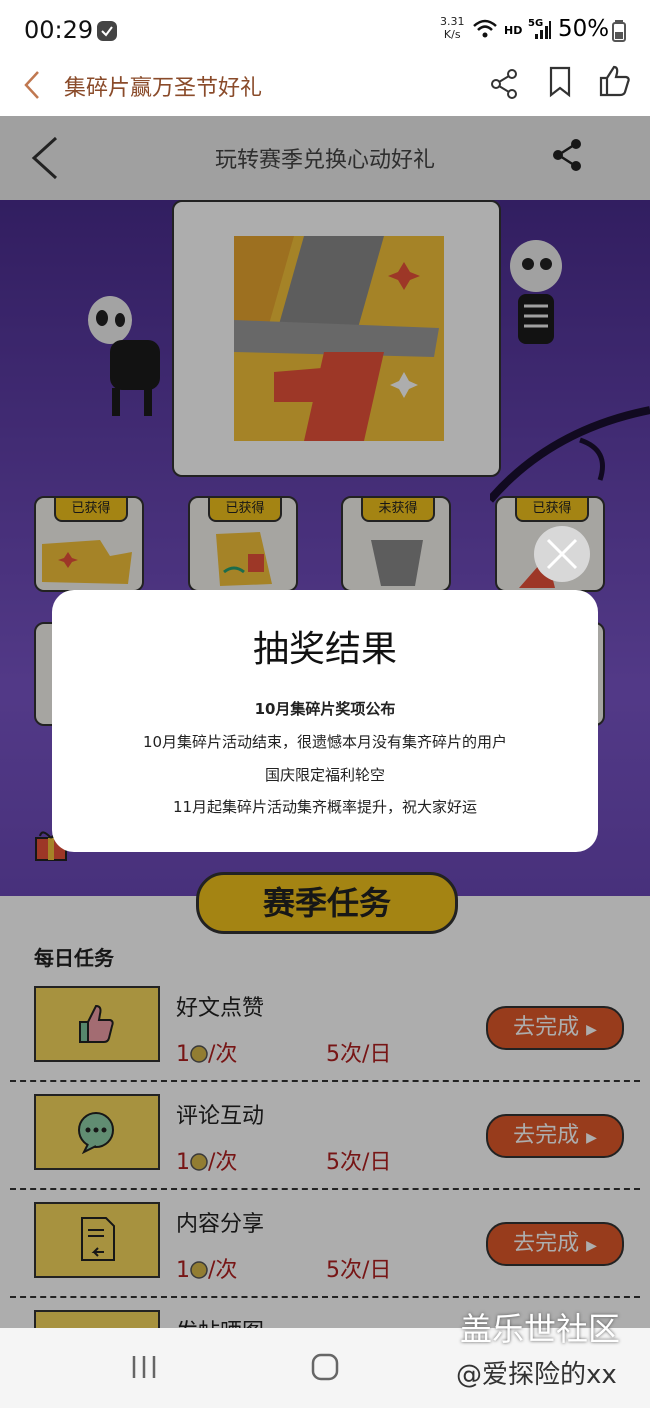 The height and width of the screenshot is (1408, 650). I want to click on clock: 00:29, so click(59, 30).